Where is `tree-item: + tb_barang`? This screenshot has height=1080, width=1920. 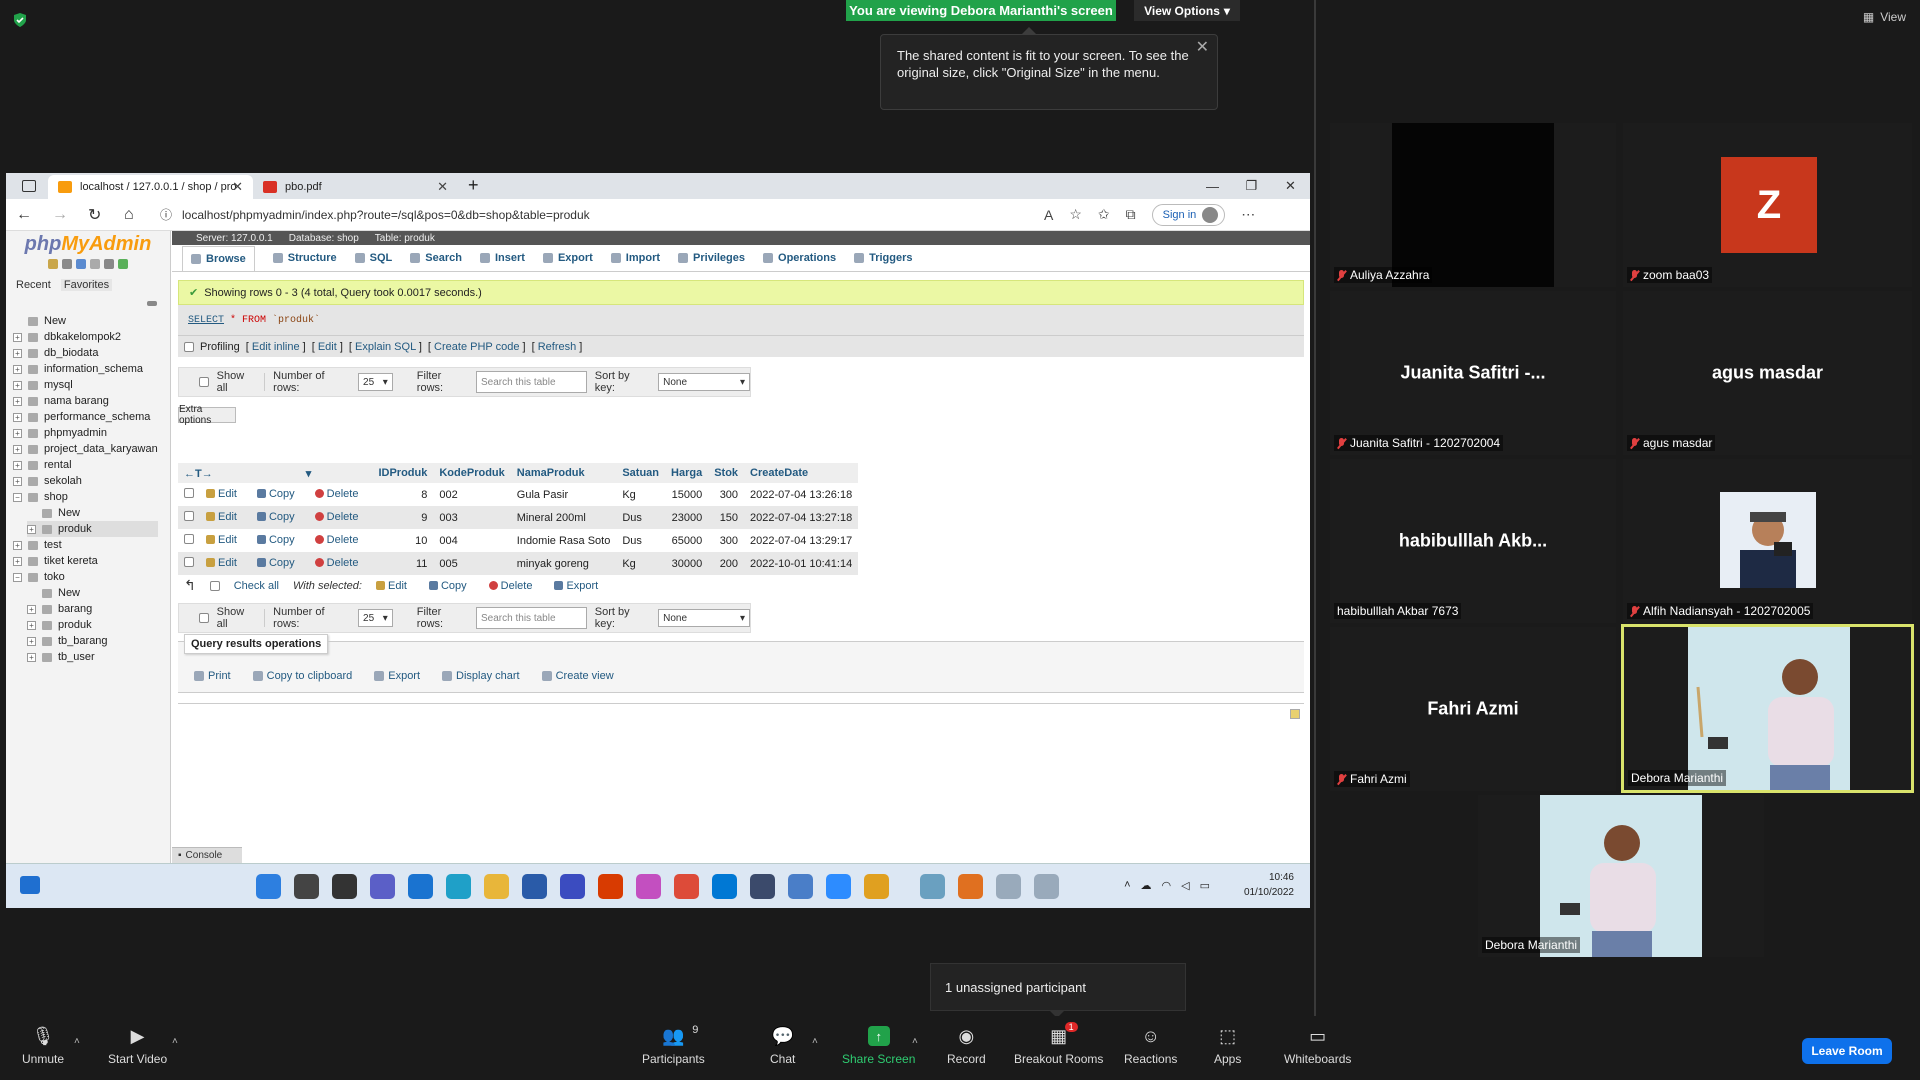 tree-item: + tb_barang is located at coordinates (92, 641).